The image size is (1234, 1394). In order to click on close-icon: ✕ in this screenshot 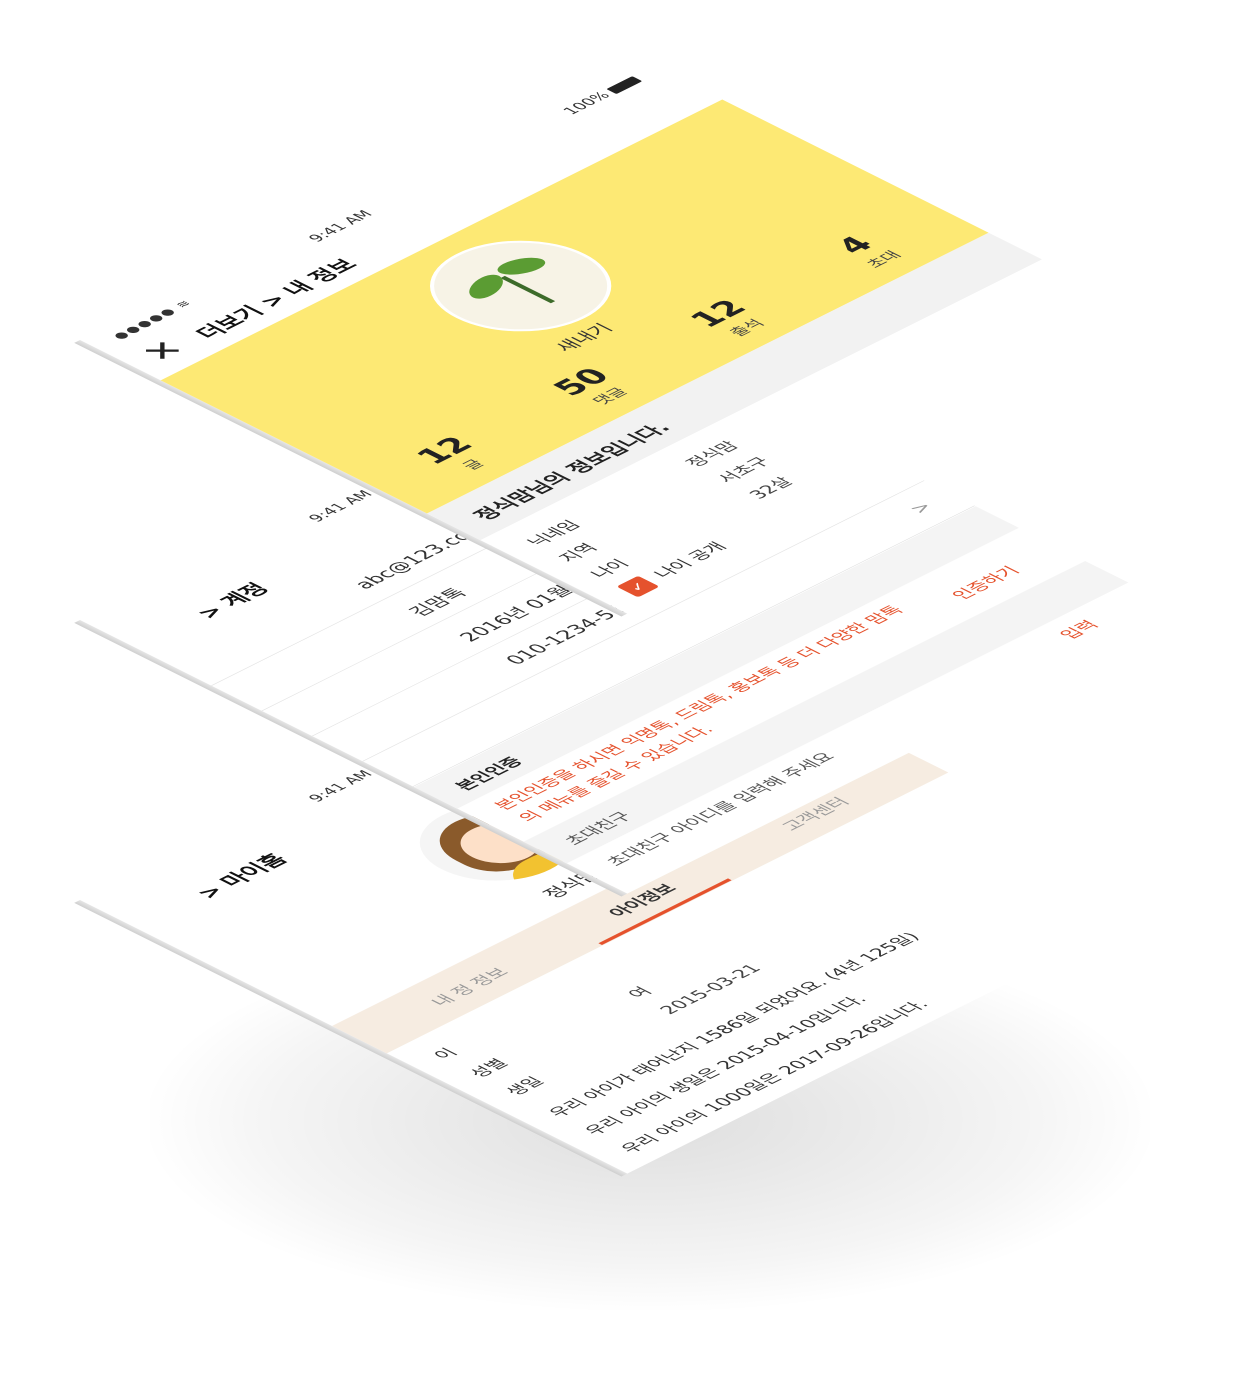, I will do `click(163, 351)`.